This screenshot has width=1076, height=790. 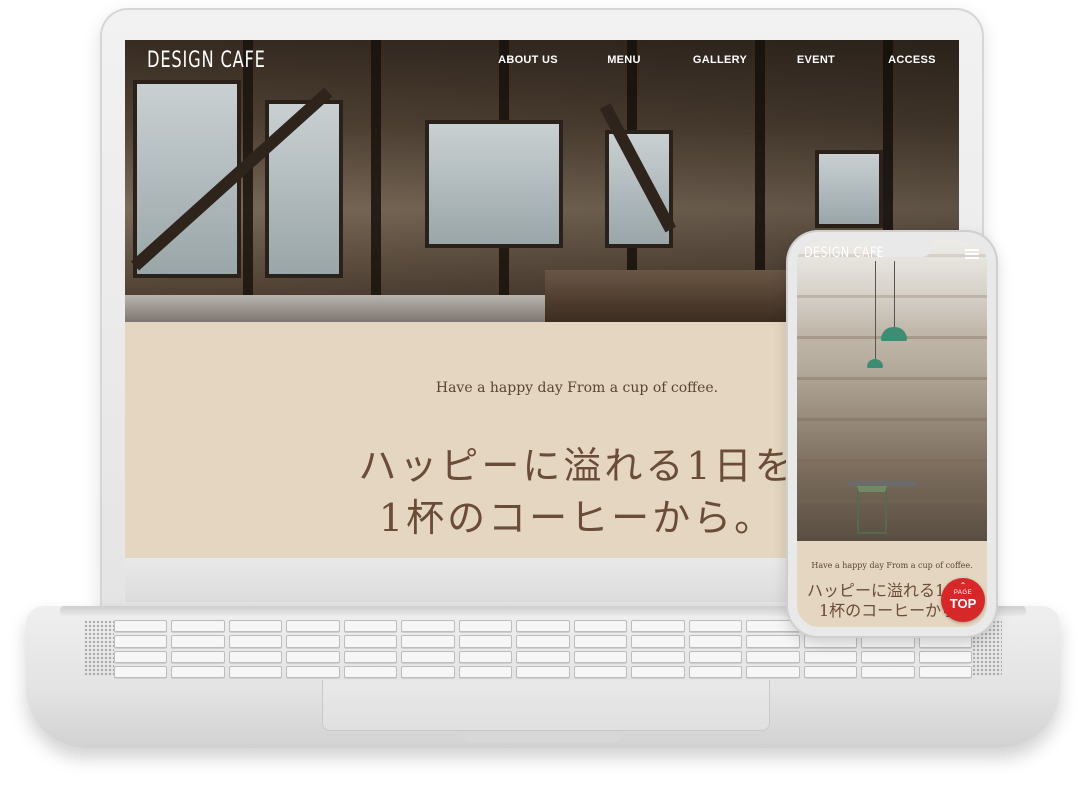 What do you see at coordinates (963, 585) in the screenshot?
I see `chevron-up-icon: ⌃` at bounding box center [963, 585].